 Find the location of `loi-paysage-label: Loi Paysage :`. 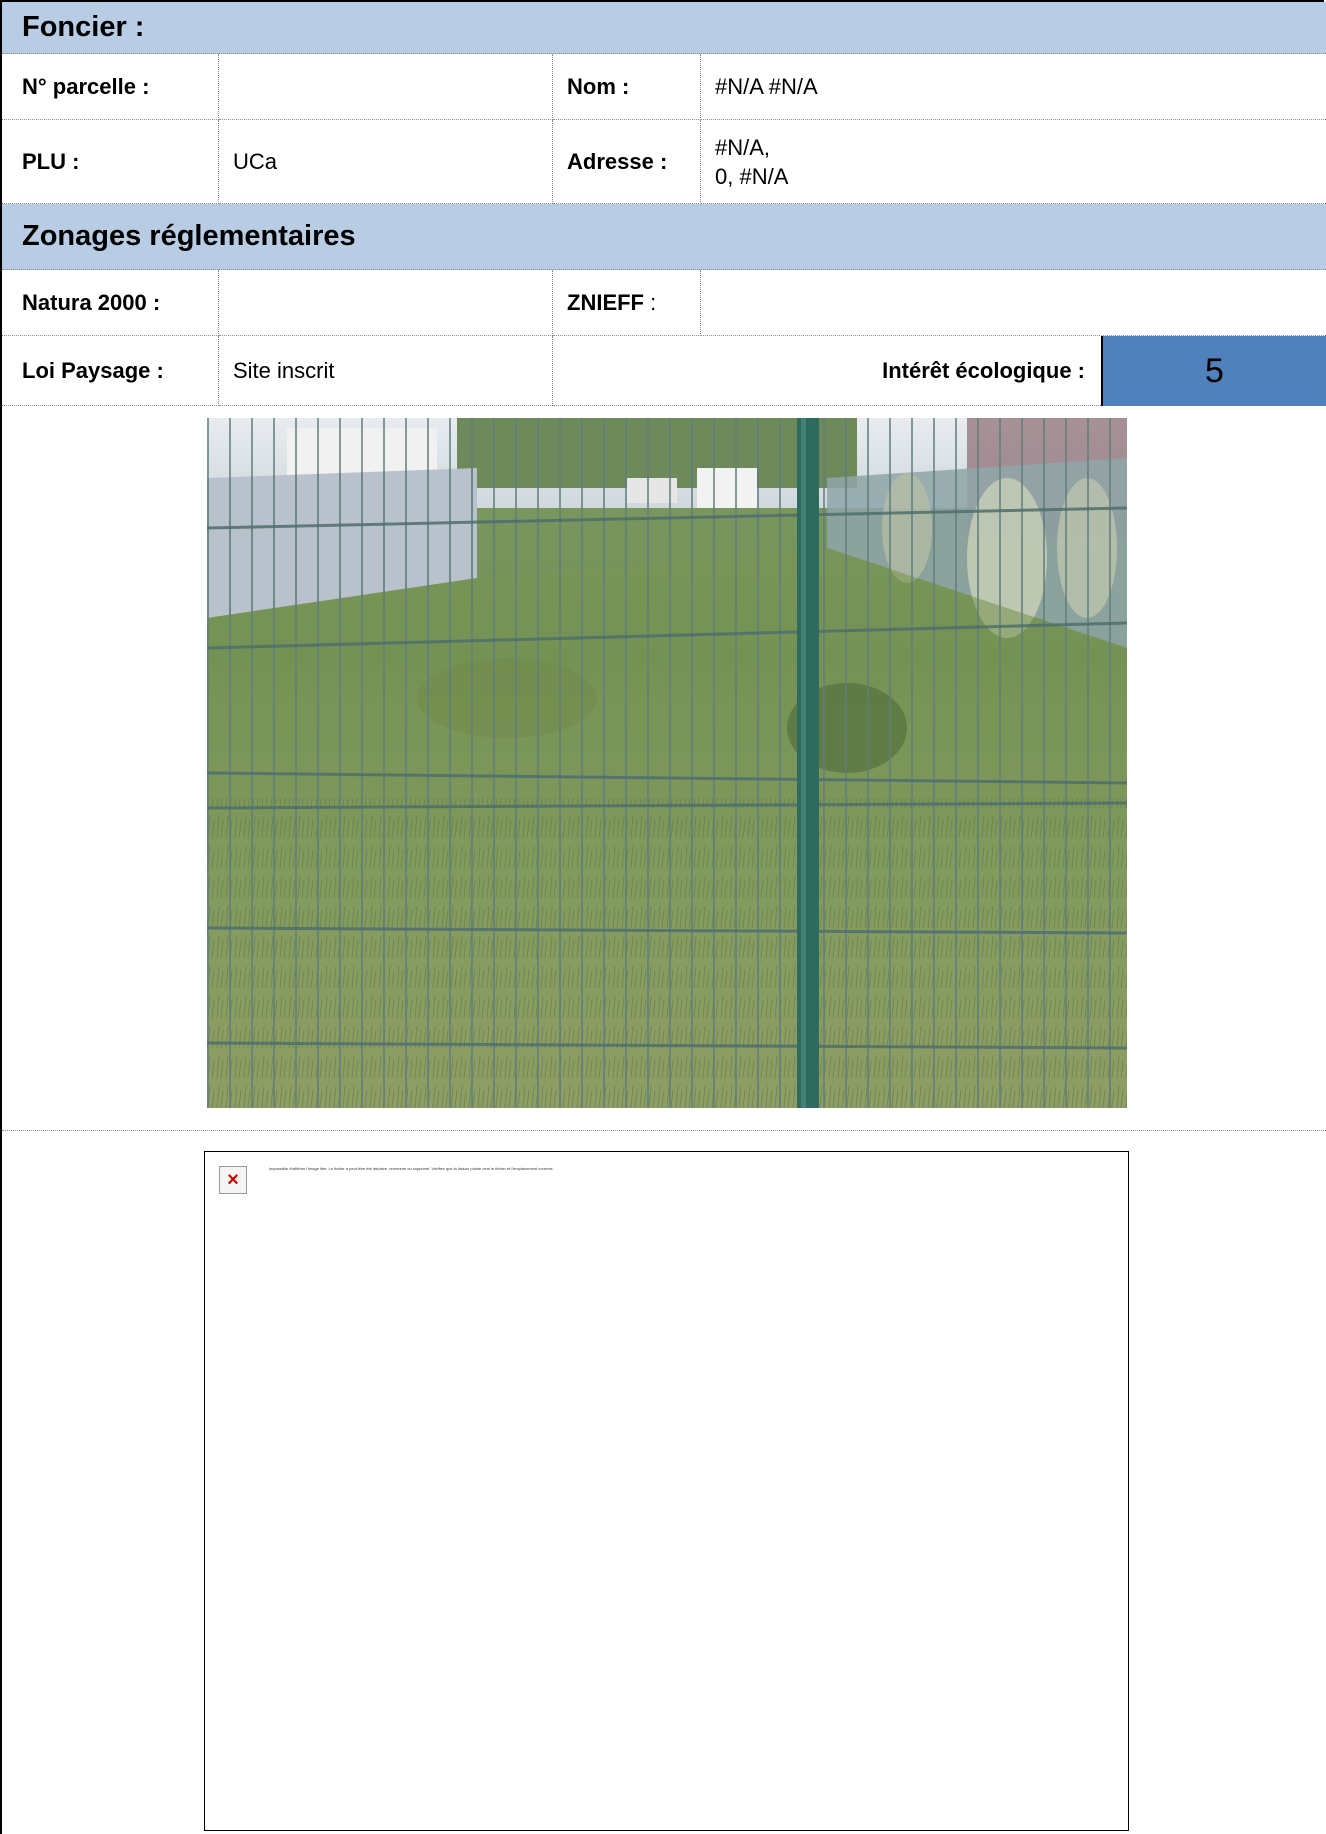

loi-paysage-label: Loi Paysage : is located at coordinates (110, 371).